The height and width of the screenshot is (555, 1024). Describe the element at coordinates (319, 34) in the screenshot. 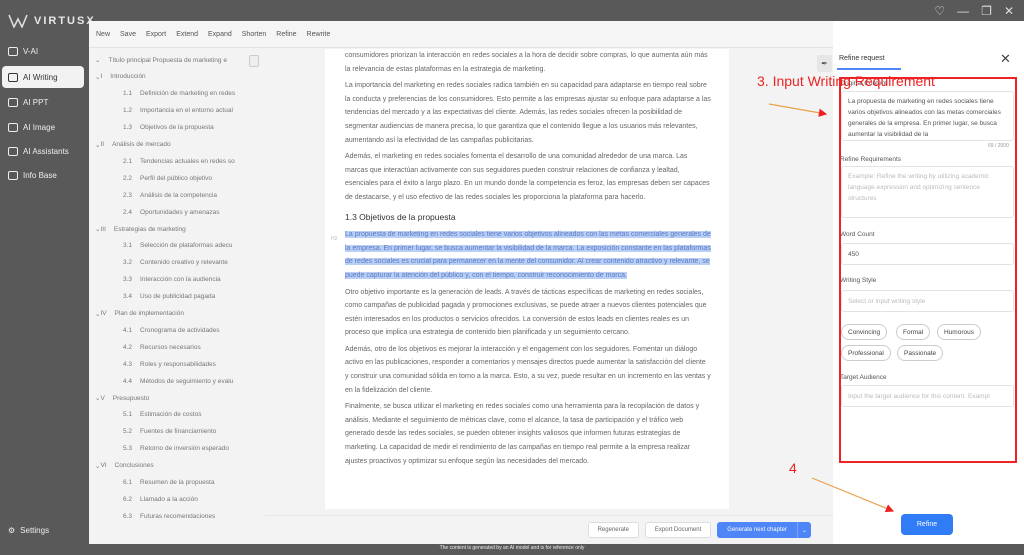

I see `toolbar-rewrite-button: Rewrite` at that location.